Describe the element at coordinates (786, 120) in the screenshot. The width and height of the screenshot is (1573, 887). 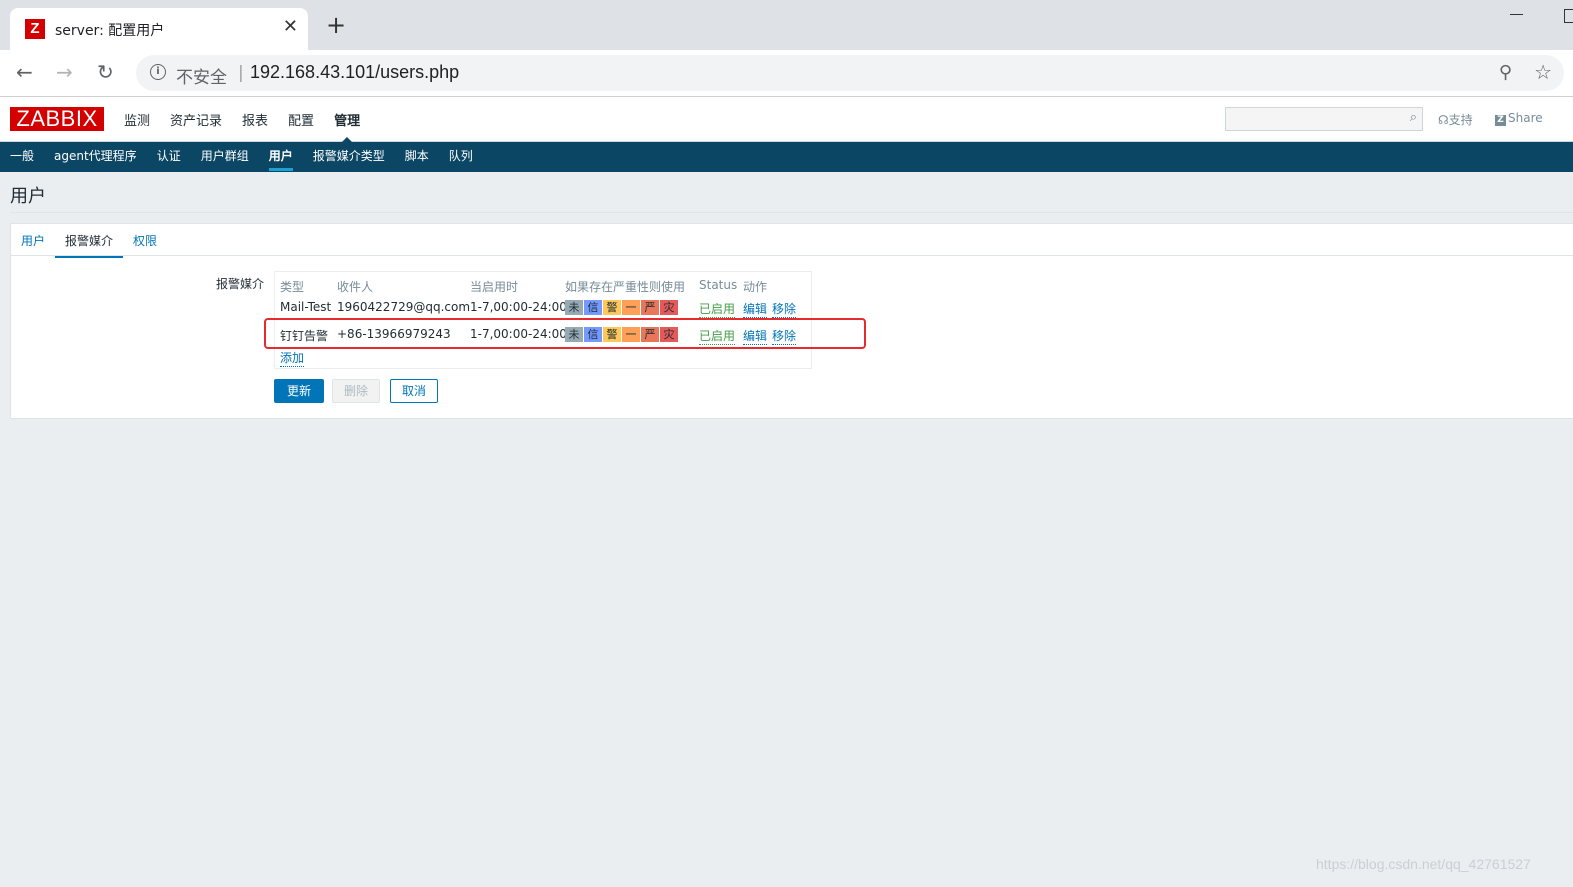
I see `zabbix-header: ZABBIX 监测 资产记录 报表 配置 管理 ⌕ ☊支持 Z Share` at that location.